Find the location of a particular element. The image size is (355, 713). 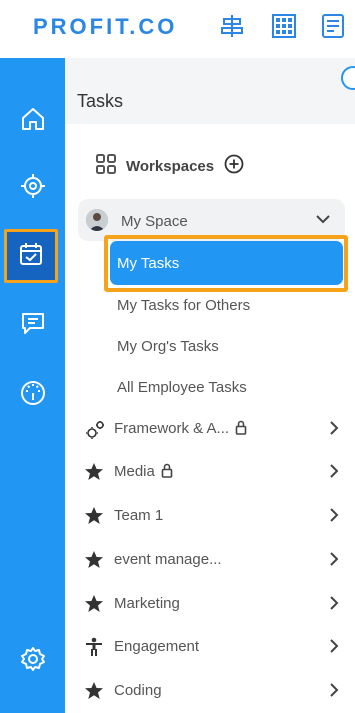

avatar is located at coordinates (97, 220).